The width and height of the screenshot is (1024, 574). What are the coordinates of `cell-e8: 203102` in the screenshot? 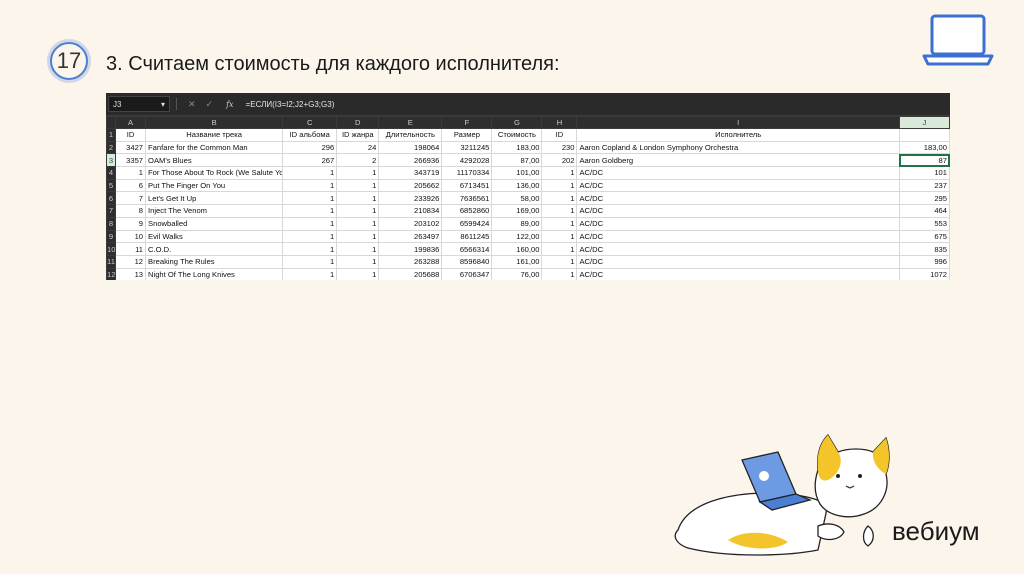 It's located at (410, 223).